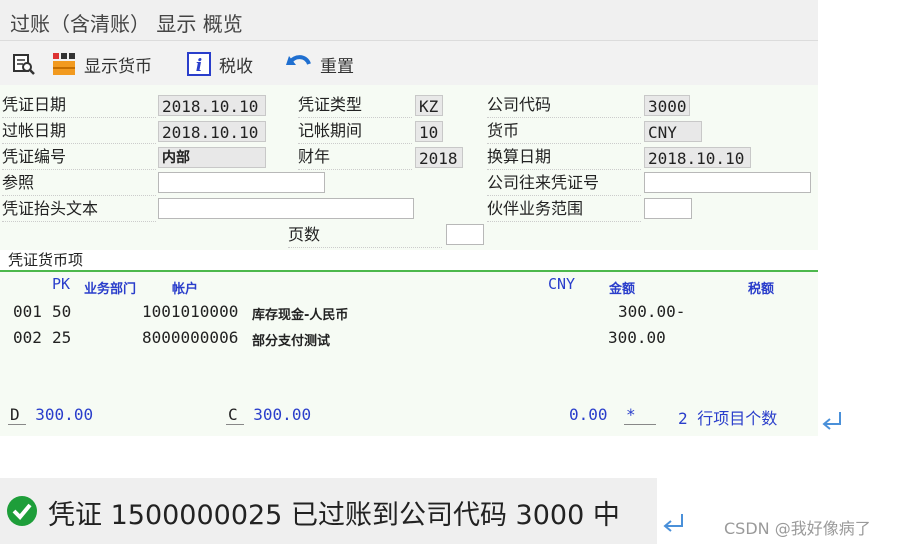 The width and height of the screenshot is (908, 544). I want to click on row-number: 002, so click(27, 337).